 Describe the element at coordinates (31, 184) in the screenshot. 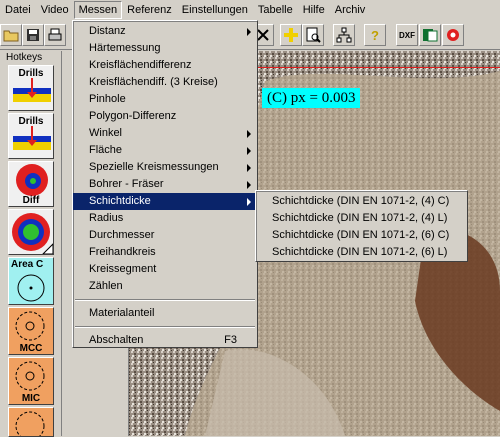

I see `hotkey-diff: Diff` at that location.